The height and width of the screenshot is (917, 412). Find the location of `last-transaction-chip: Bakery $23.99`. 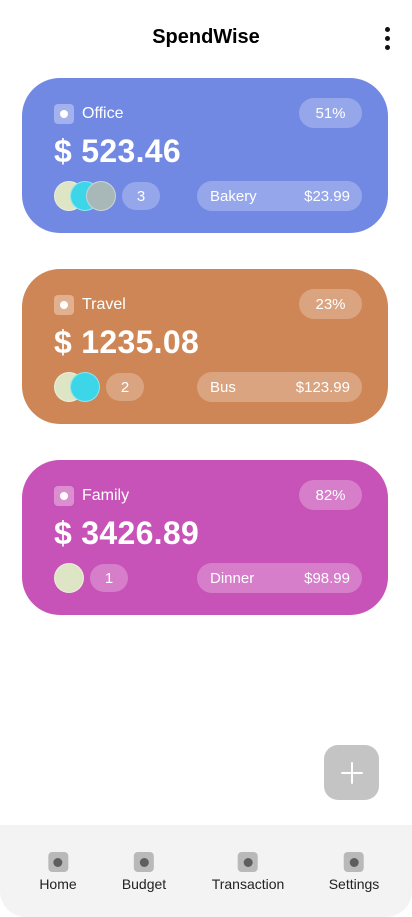

last-transaction-chip: Bakery $23.99 is located at coordinates (279, 196).